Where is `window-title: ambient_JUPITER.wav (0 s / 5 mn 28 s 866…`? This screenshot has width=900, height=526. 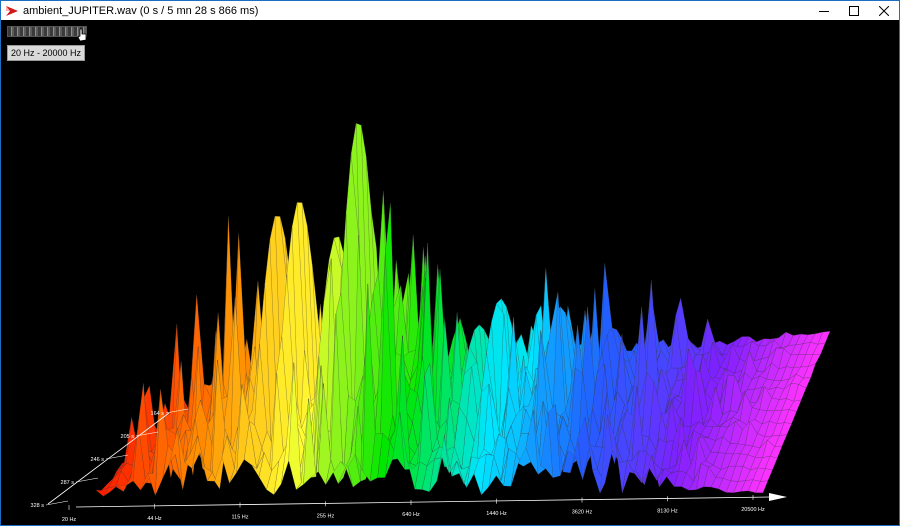 window-title: ambient_JUPITER.wav (0 s / 5 mn 28 s 866… is located at coordinates (141, 10).